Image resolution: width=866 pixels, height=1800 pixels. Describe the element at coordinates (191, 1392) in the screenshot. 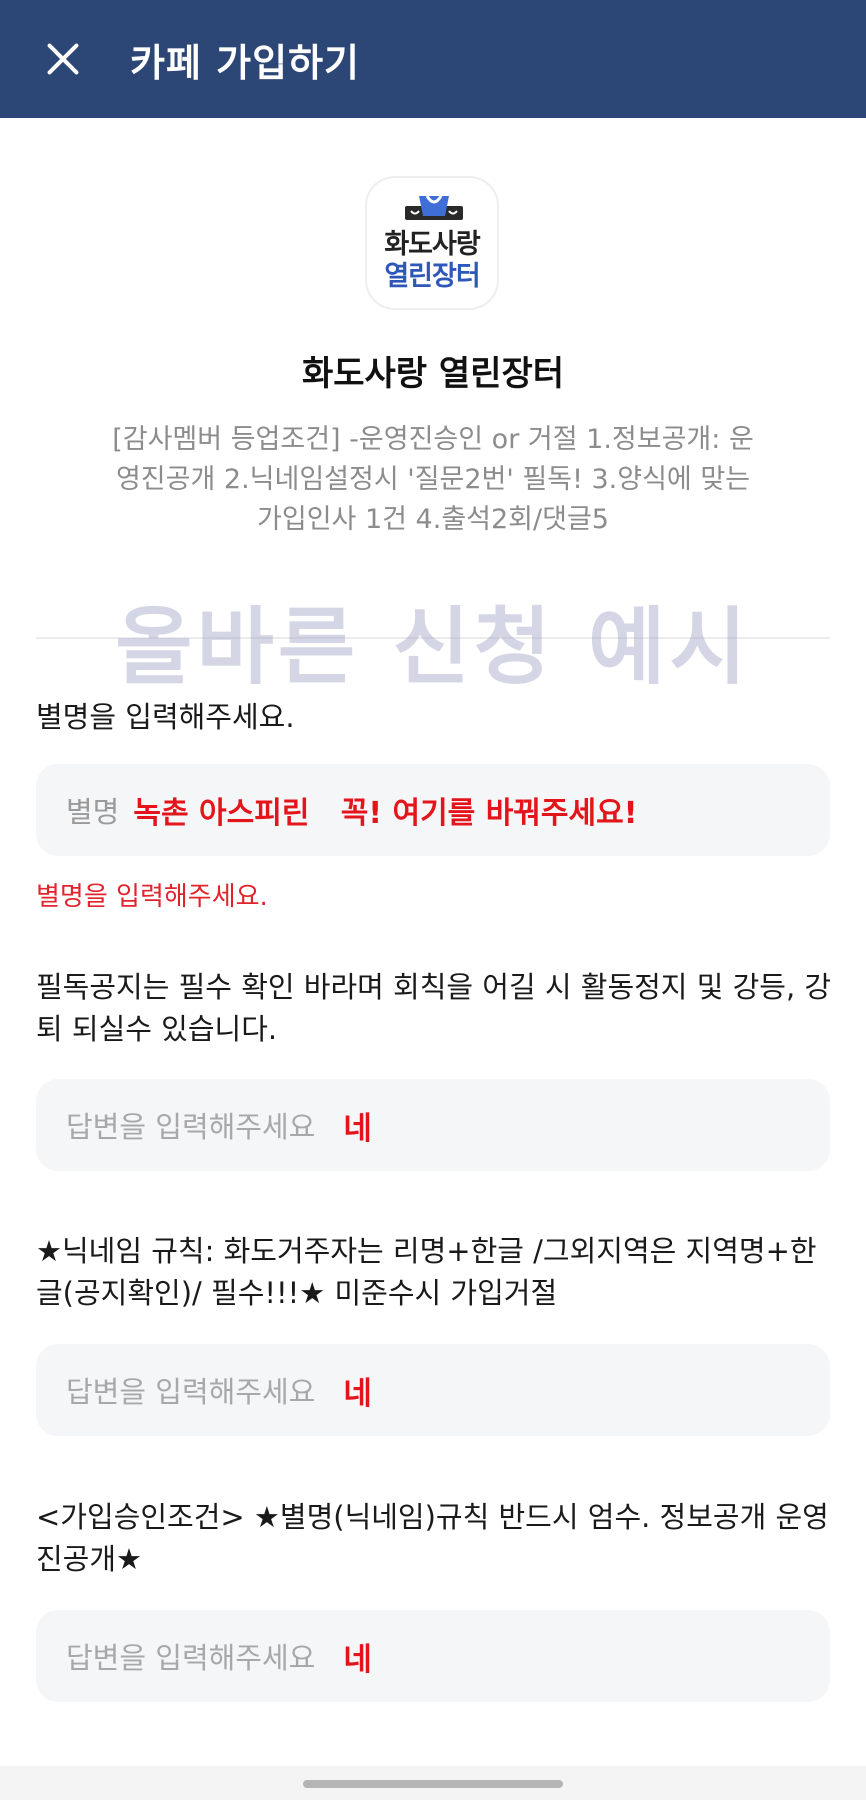

I see `answer-placeholder-2: 답변을 입력해주세요` at that location.